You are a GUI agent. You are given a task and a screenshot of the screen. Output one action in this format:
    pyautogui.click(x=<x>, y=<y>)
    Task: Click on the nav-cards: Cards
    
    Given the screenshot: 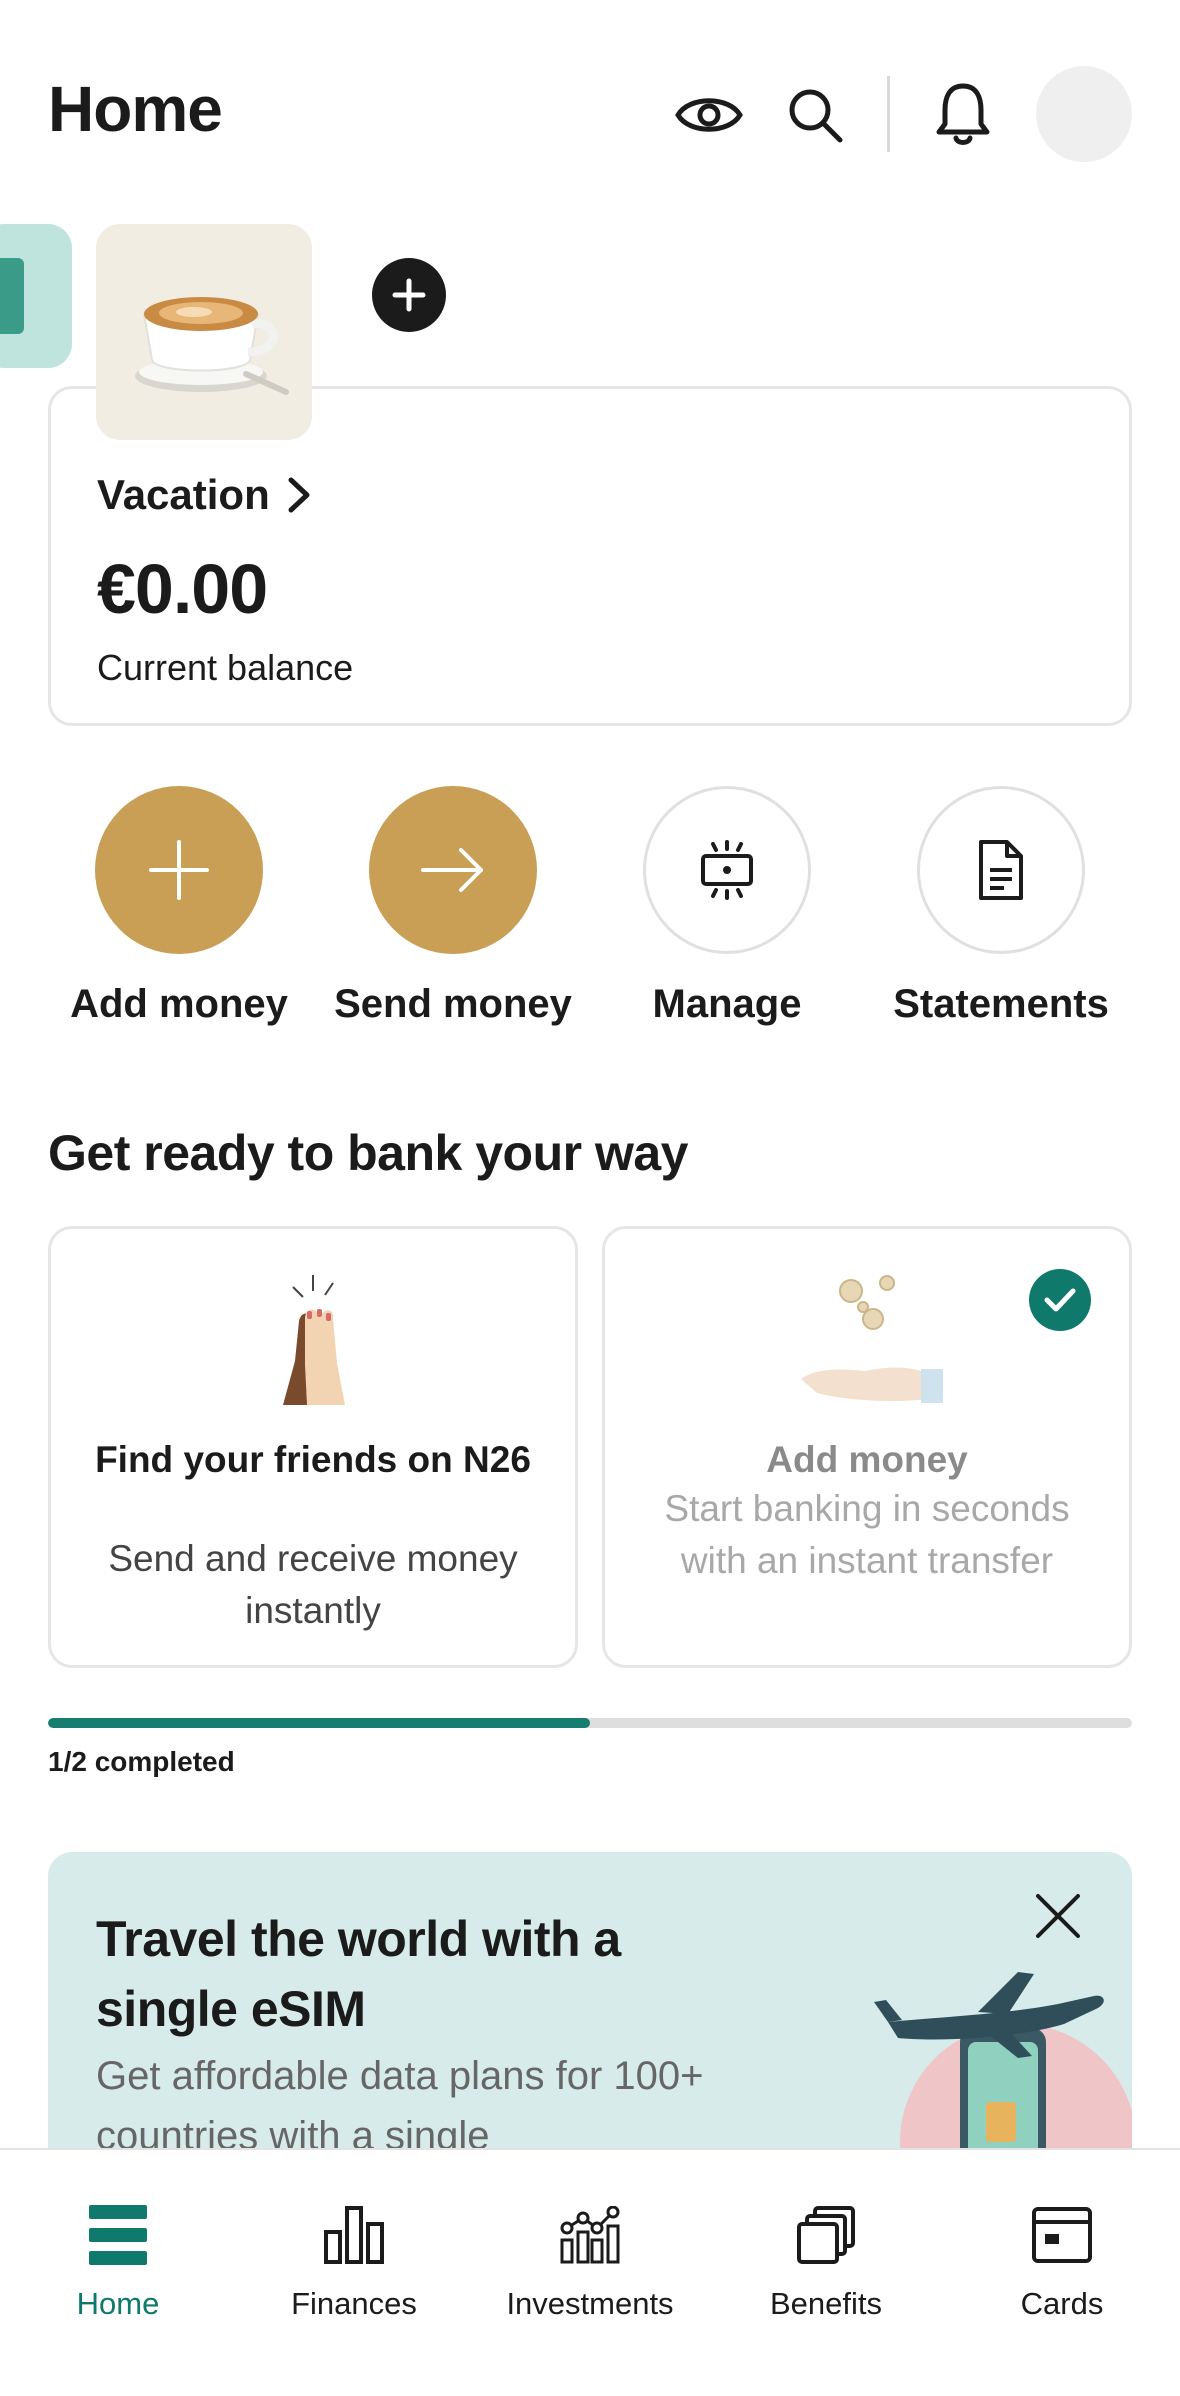 What is the action you would take?
    pyautogui.click(x=1062, y=2247)
    